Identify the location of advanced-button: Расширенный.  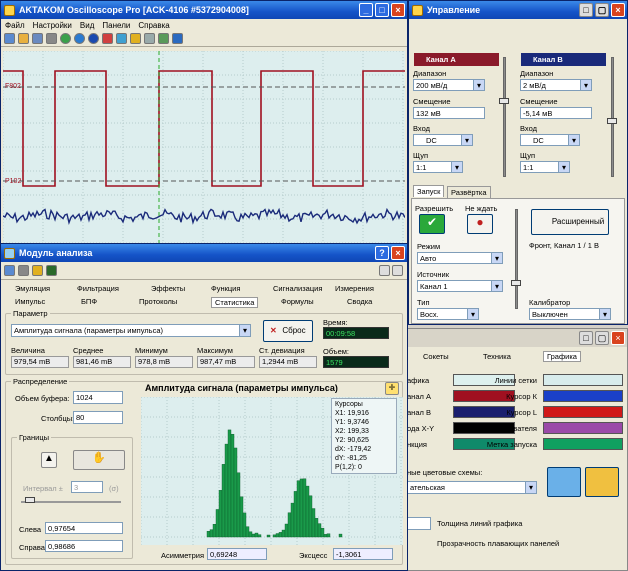
(570, 222).